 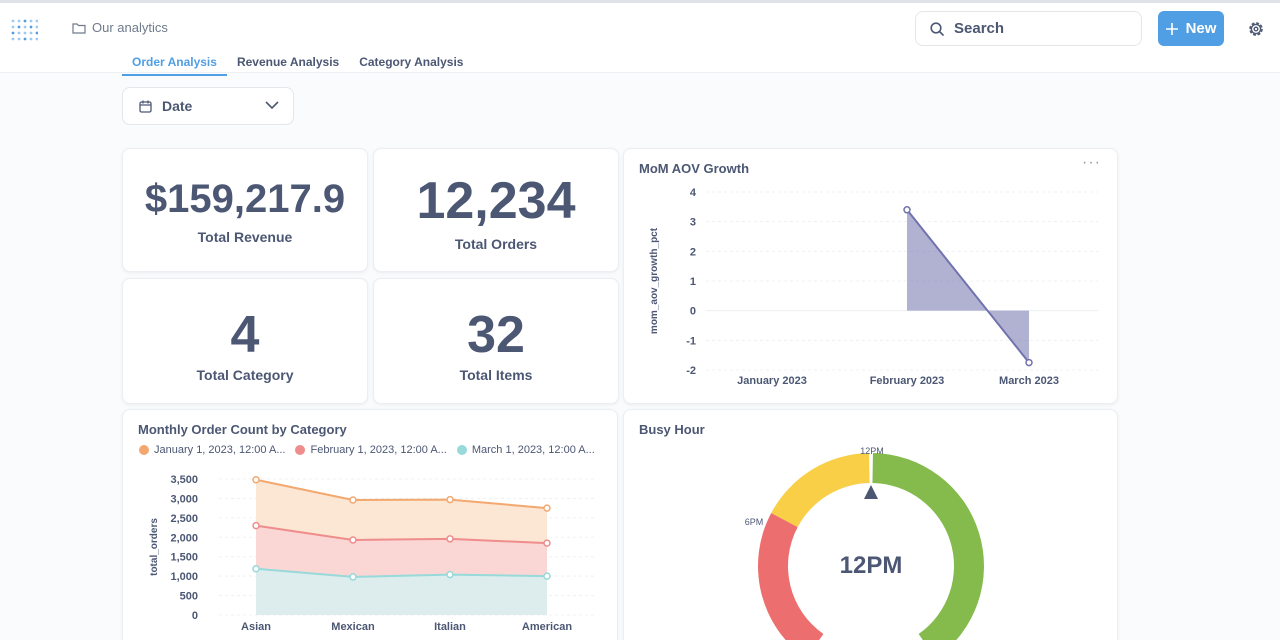 I want to click on total-items-card: 32 Total Items, so click(x=496, y=341).